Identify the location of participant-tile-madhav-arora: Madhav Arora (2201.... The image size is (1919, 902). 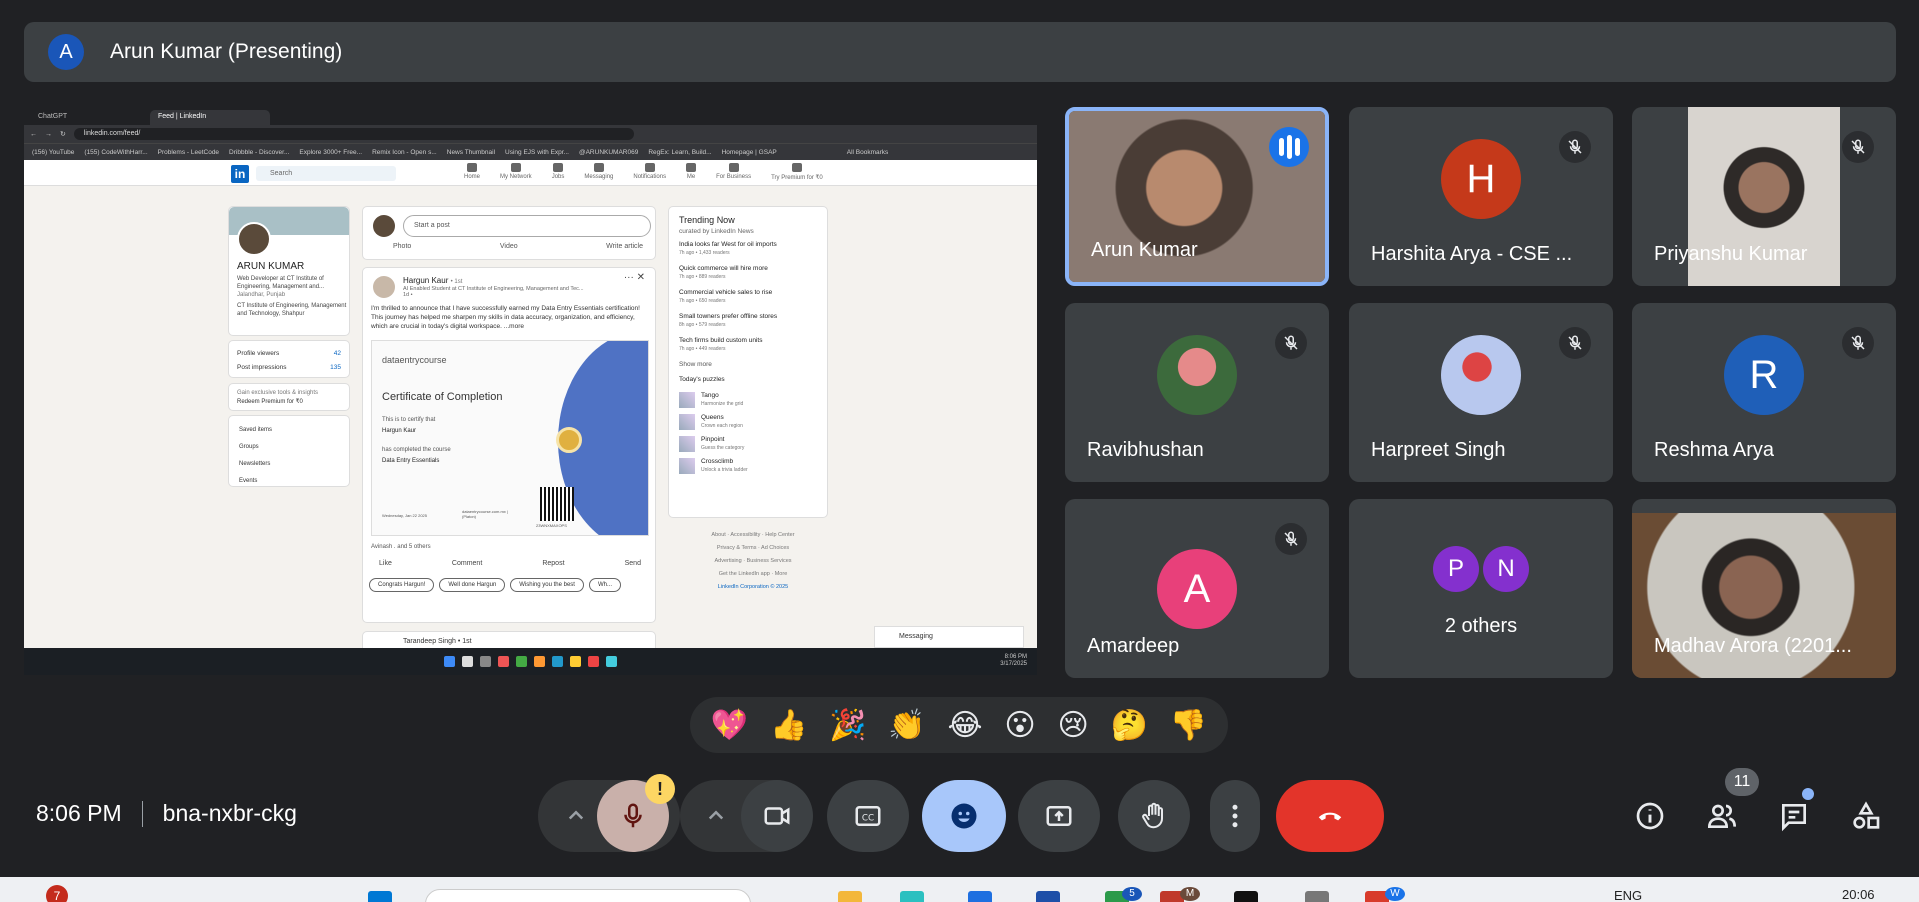
(1764, 588).